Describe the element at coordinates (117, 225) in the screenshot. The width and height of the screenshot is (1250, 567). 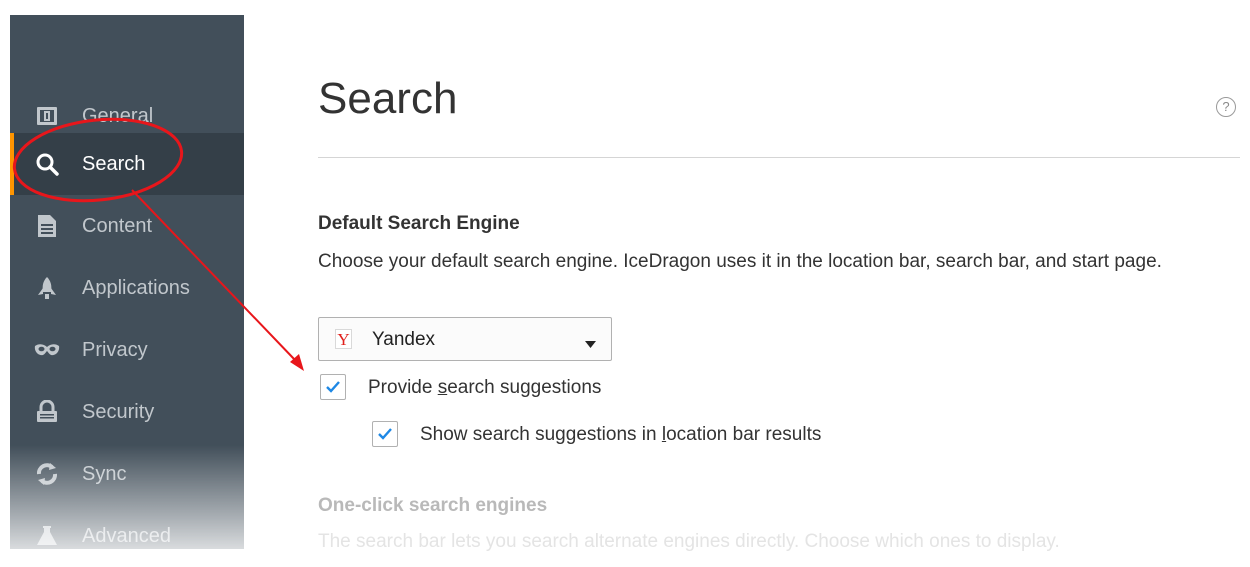
I see `sidebar-item-label: Content` at that location.